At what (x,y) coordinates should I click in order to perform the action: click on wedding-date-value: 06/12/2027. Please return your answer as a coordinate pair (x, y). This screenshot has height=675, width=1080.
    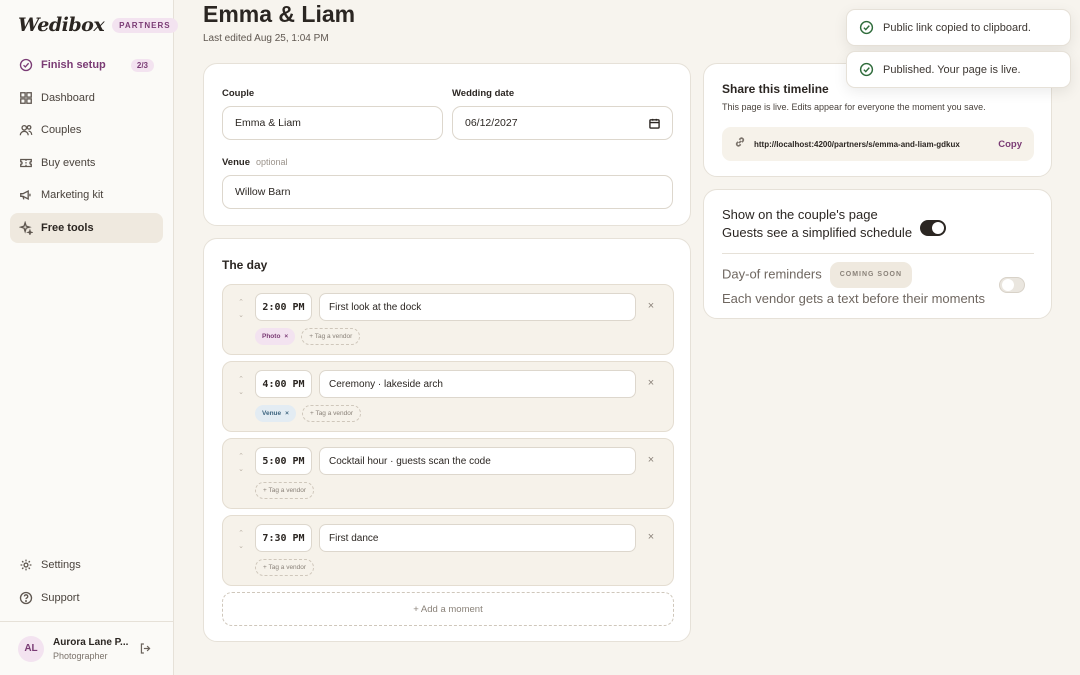
    Looking at the image, I should click on (491, 123).